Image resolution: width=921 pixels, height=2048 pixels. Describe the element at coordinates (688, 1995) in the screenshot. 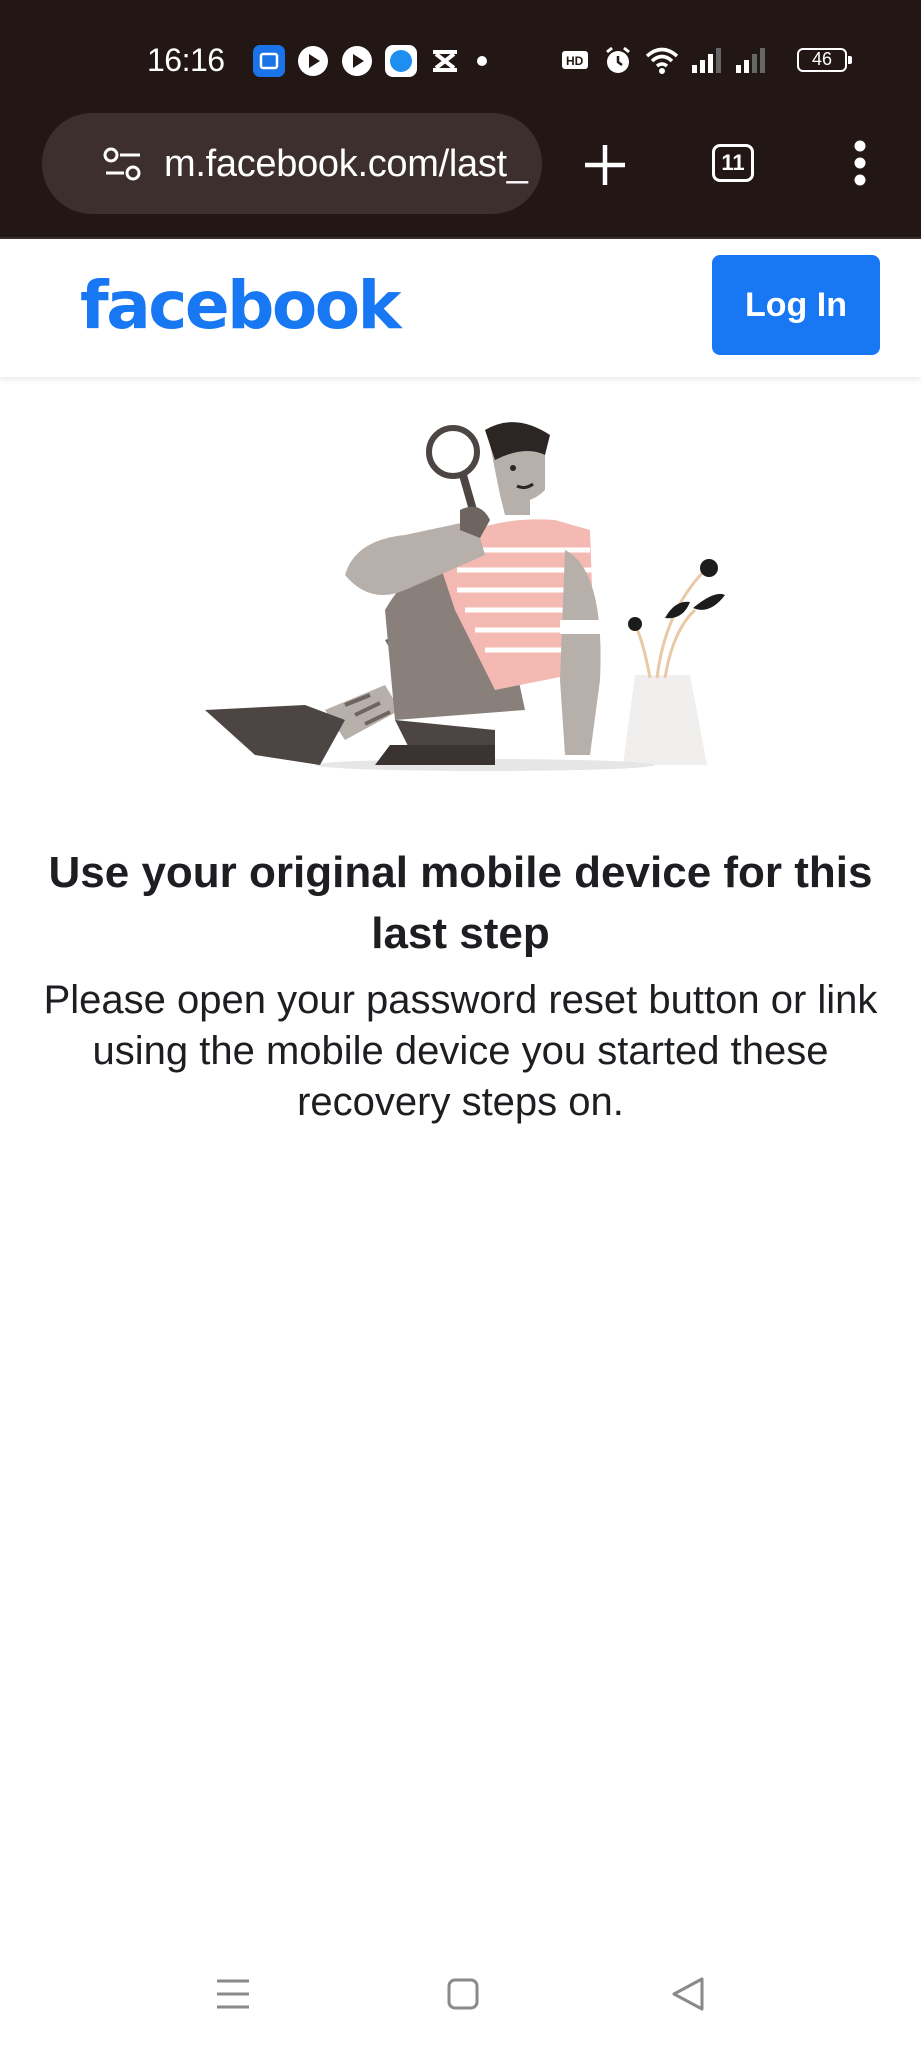

I see `back-icon` at that location.